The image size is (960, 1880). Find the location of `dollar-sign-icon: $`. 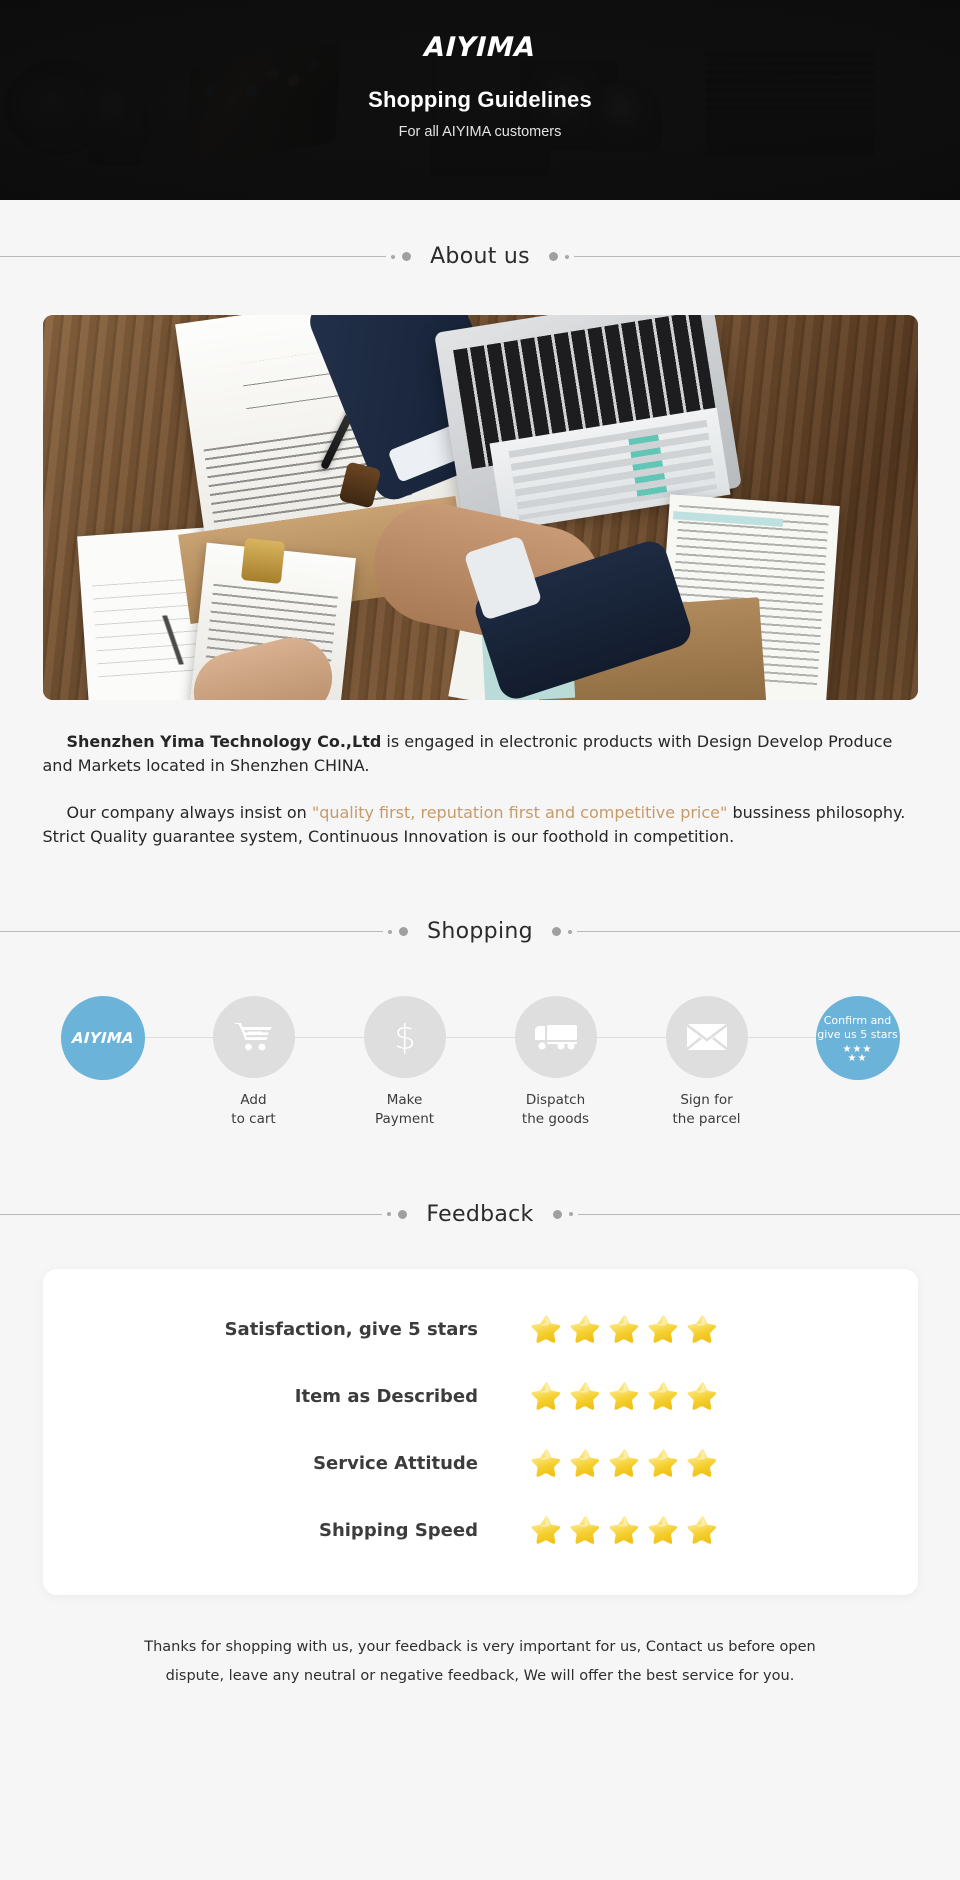

dollar-sign-icon: $ is located at coordinates (405, 1038).